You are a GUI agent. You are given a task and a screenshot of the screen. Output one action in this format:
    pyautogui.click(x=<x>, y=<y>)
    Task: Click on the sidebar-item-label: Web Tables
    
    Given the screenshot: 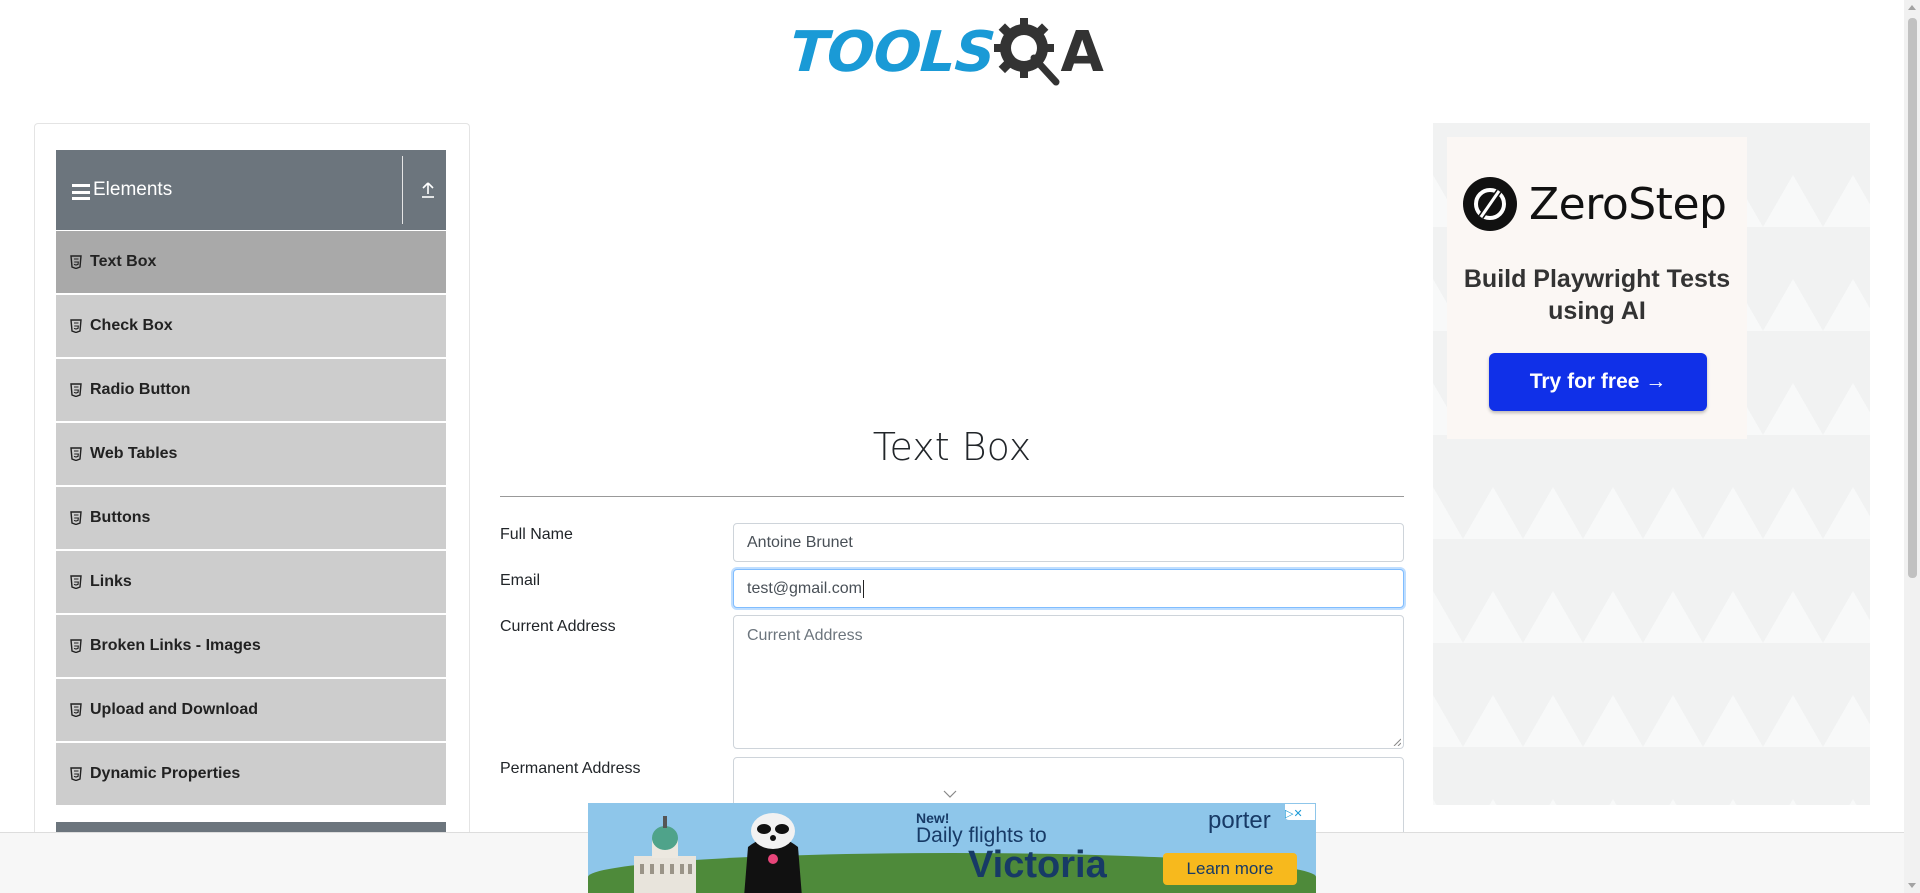 What is the action you would take?
    pyautogui.click(x=134, y=453)
    